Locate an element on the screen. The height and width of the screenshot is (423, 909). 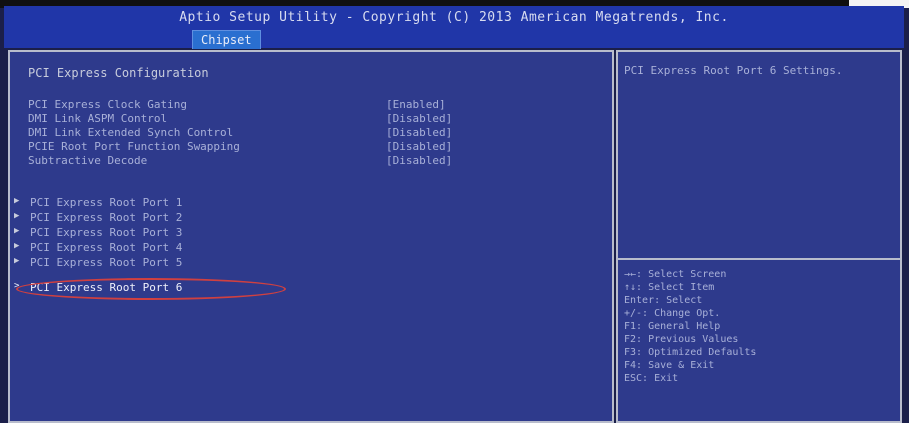
help-divider is located at coordinates (759, 259).